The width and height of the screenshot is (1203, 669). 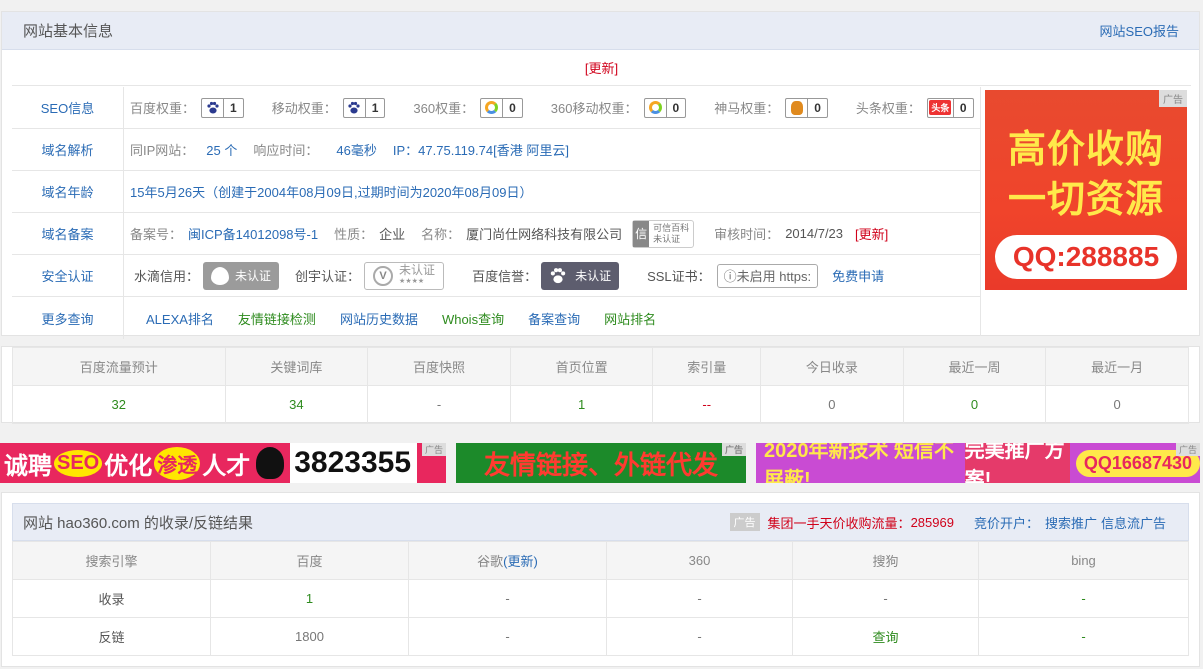 I want to click on shuidi-status: 未认证, so click(x=253, y=276).